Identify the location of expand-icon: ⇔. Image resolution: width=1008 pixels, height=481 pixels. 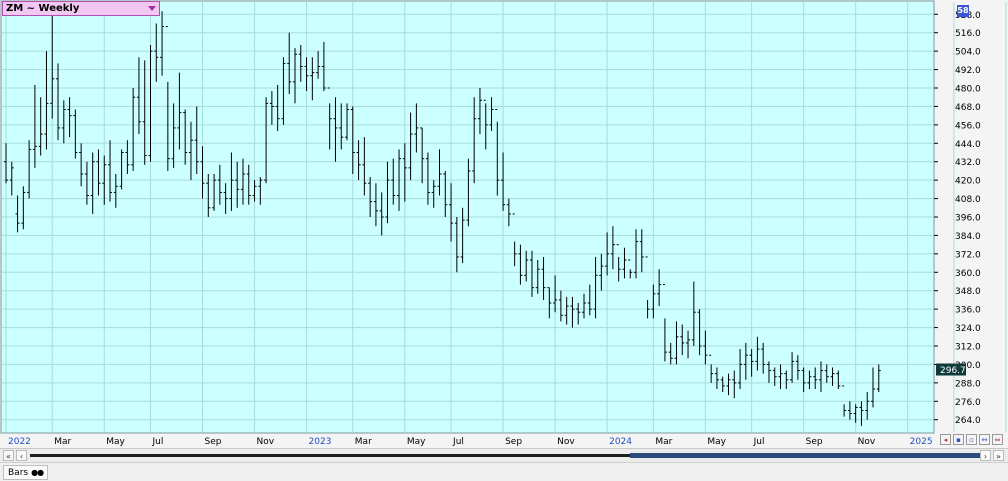
(997, 439).